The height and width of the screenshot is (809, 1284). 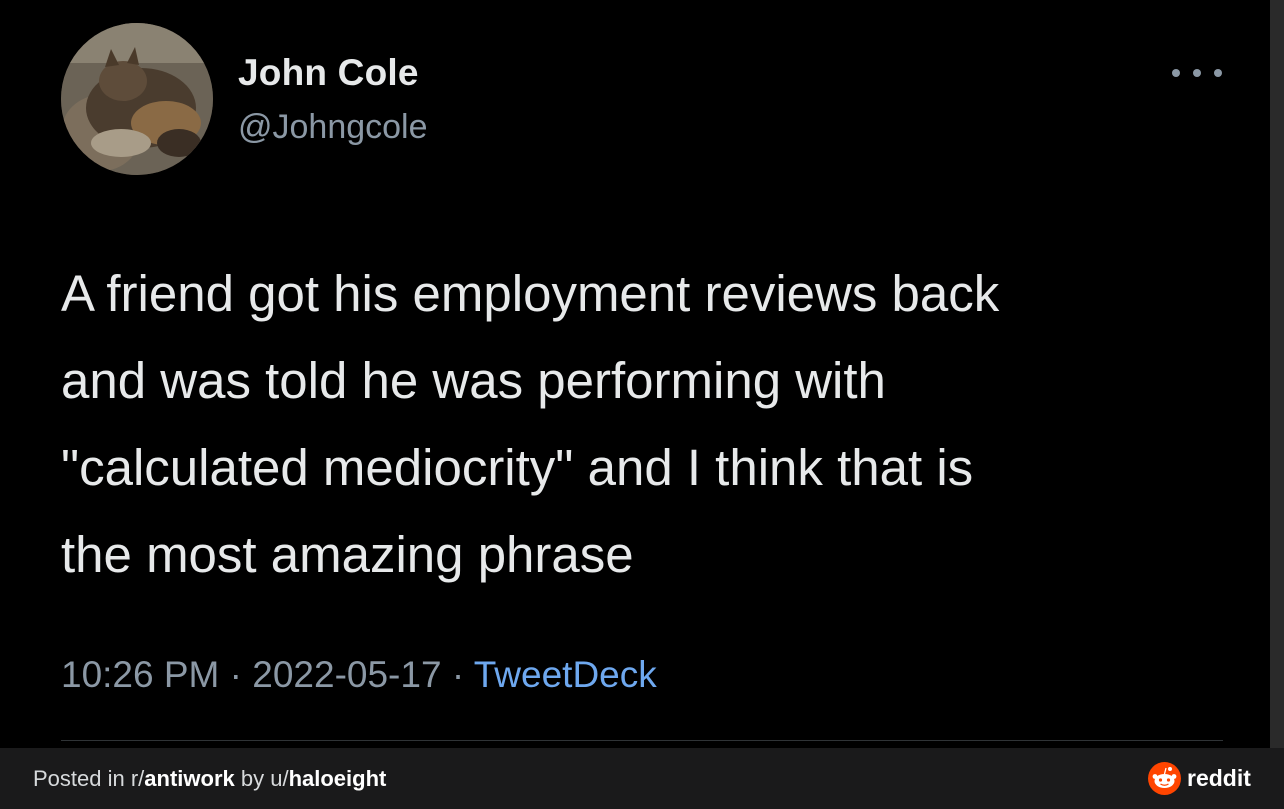 I want to click on tweet-text-line: and was told he was performing with, so click(x=473, y=380).